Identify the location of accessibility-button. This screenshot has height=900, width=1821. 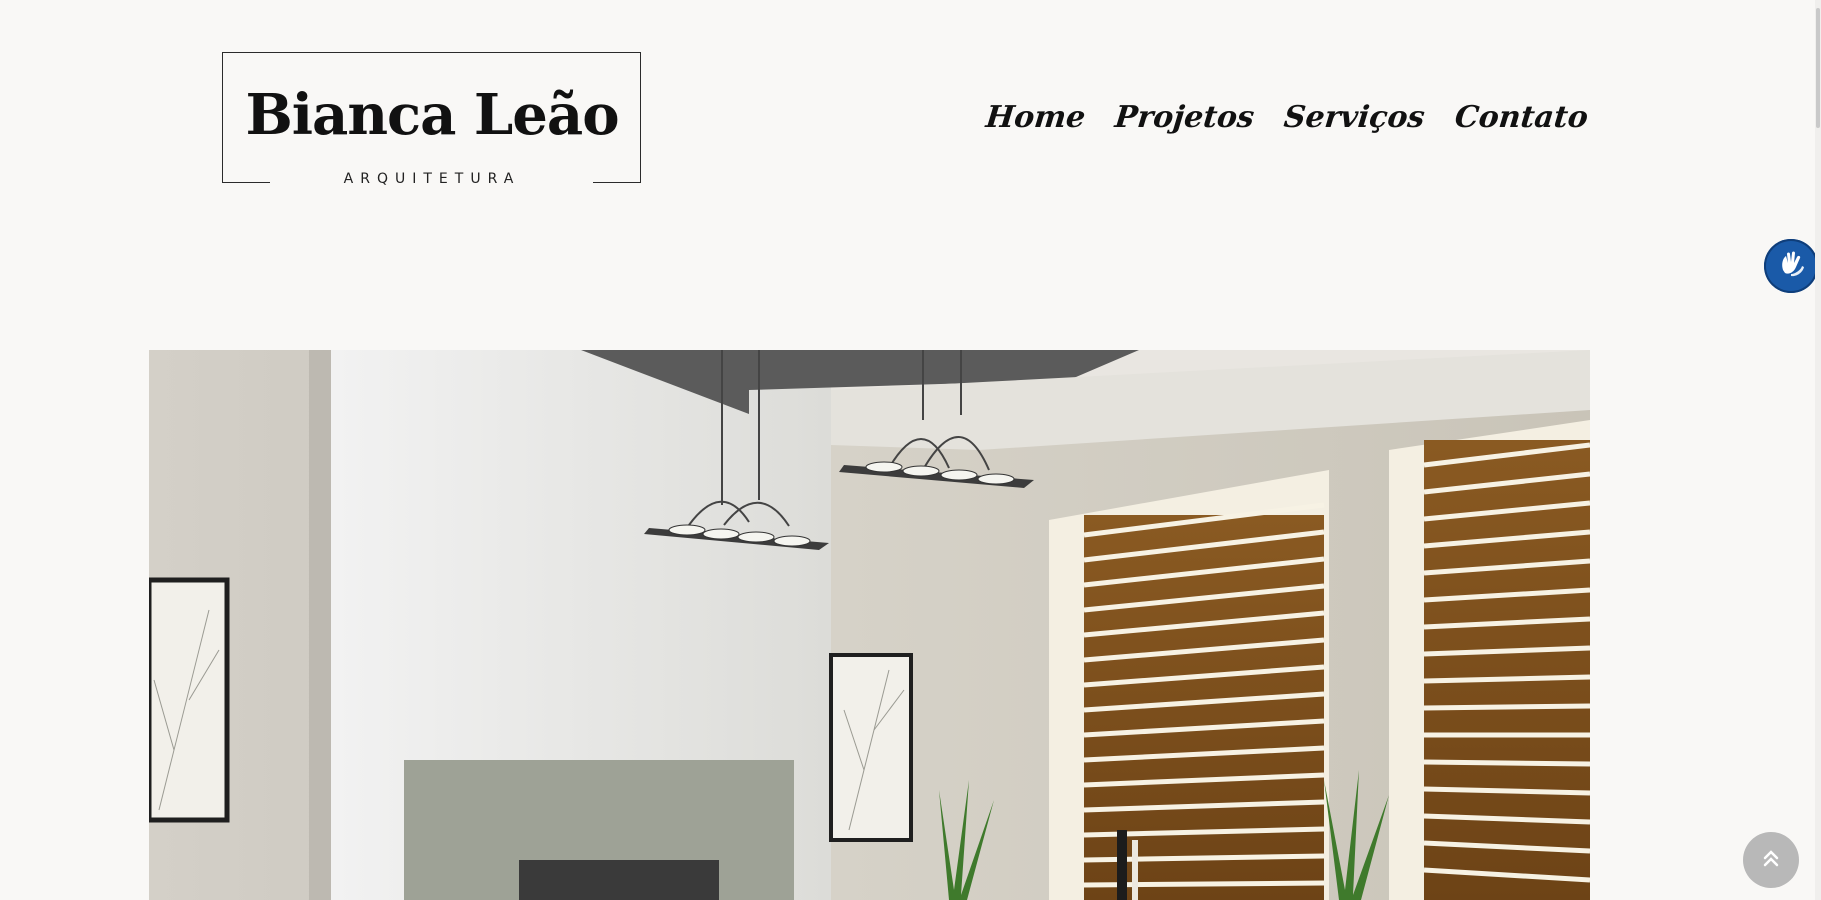
(1791, 266).